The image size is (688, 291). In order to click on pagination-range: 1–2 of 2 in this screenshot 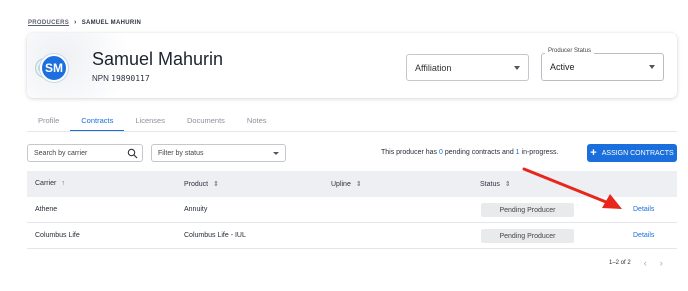, I will do `click(620, 263)`.